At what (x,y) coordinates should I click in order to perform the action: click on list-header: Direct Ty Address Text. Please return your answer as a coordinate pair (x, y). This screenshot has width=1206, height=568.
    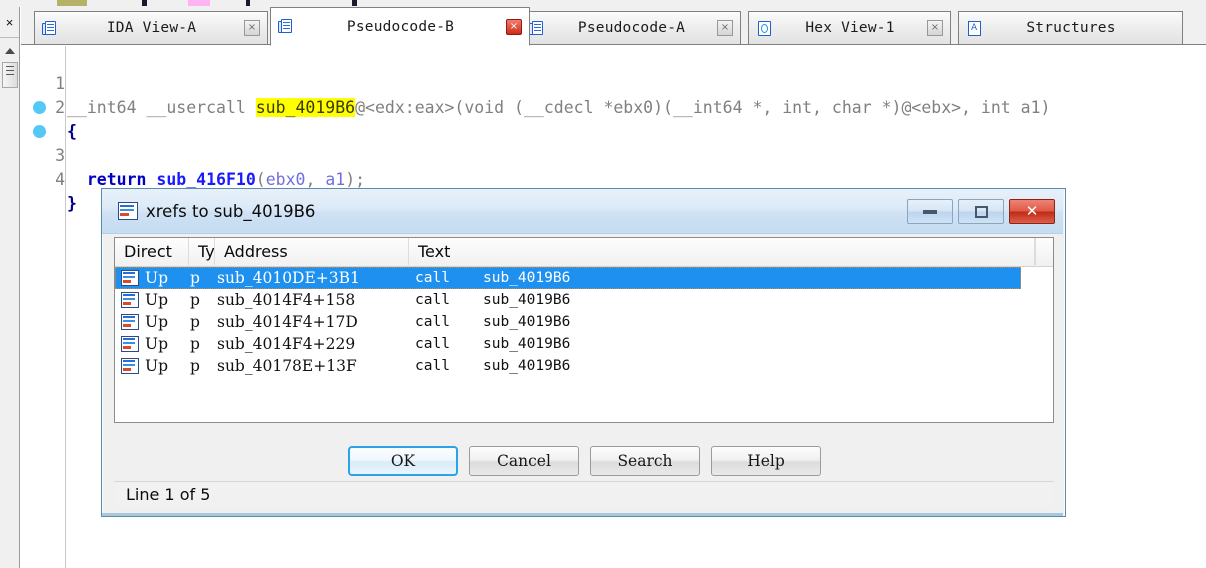
    Looking at the image, I should click on (584, 252).